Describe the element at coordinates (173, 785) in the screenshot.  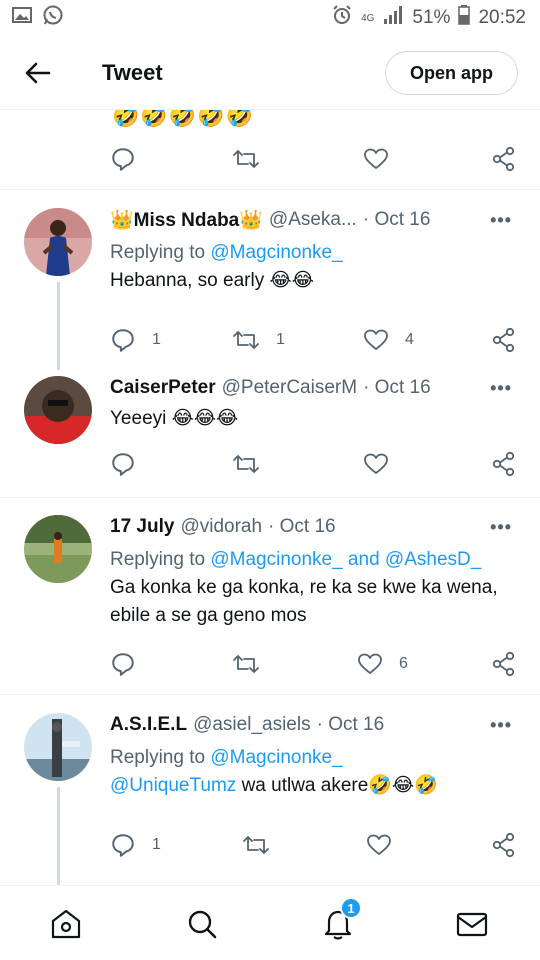
I see `mention-link: @UniqueTumz` at that location.